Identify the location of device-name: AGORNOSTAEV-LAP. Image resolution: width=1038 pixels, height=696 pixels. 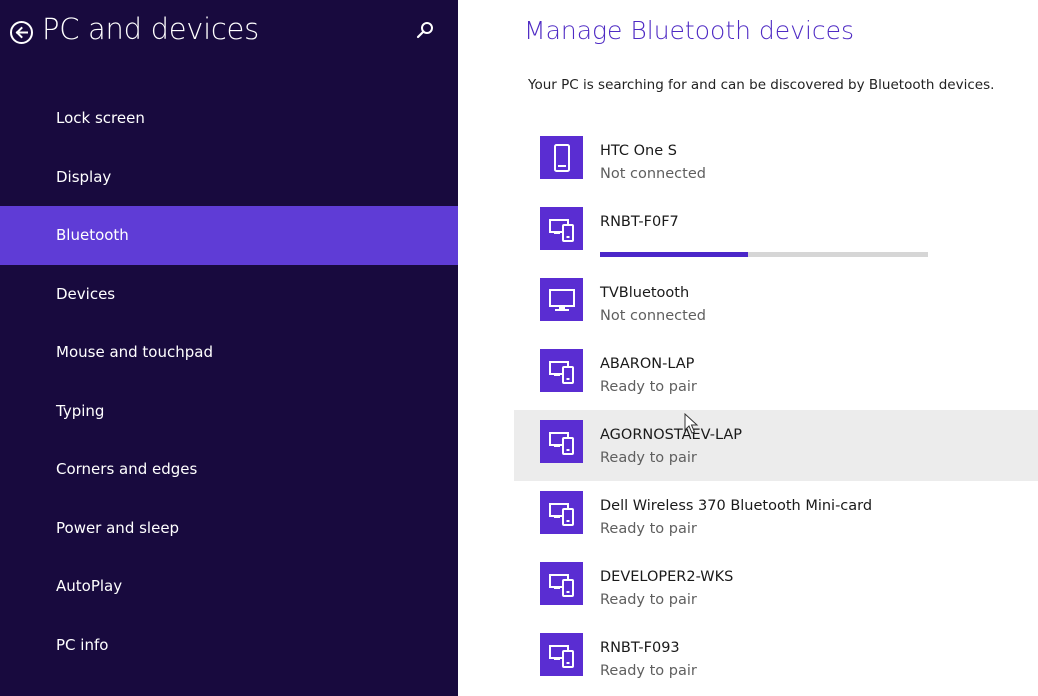
(671, 435).